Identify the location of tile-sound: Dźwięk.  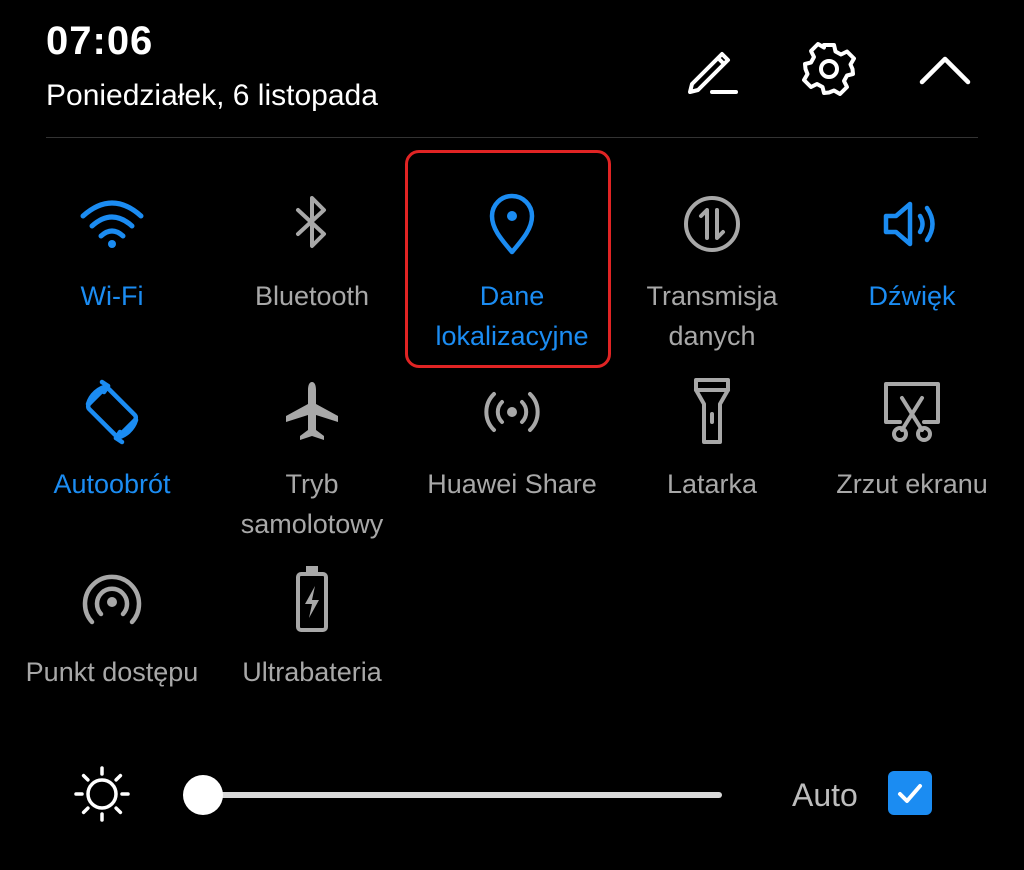
(912, 280).